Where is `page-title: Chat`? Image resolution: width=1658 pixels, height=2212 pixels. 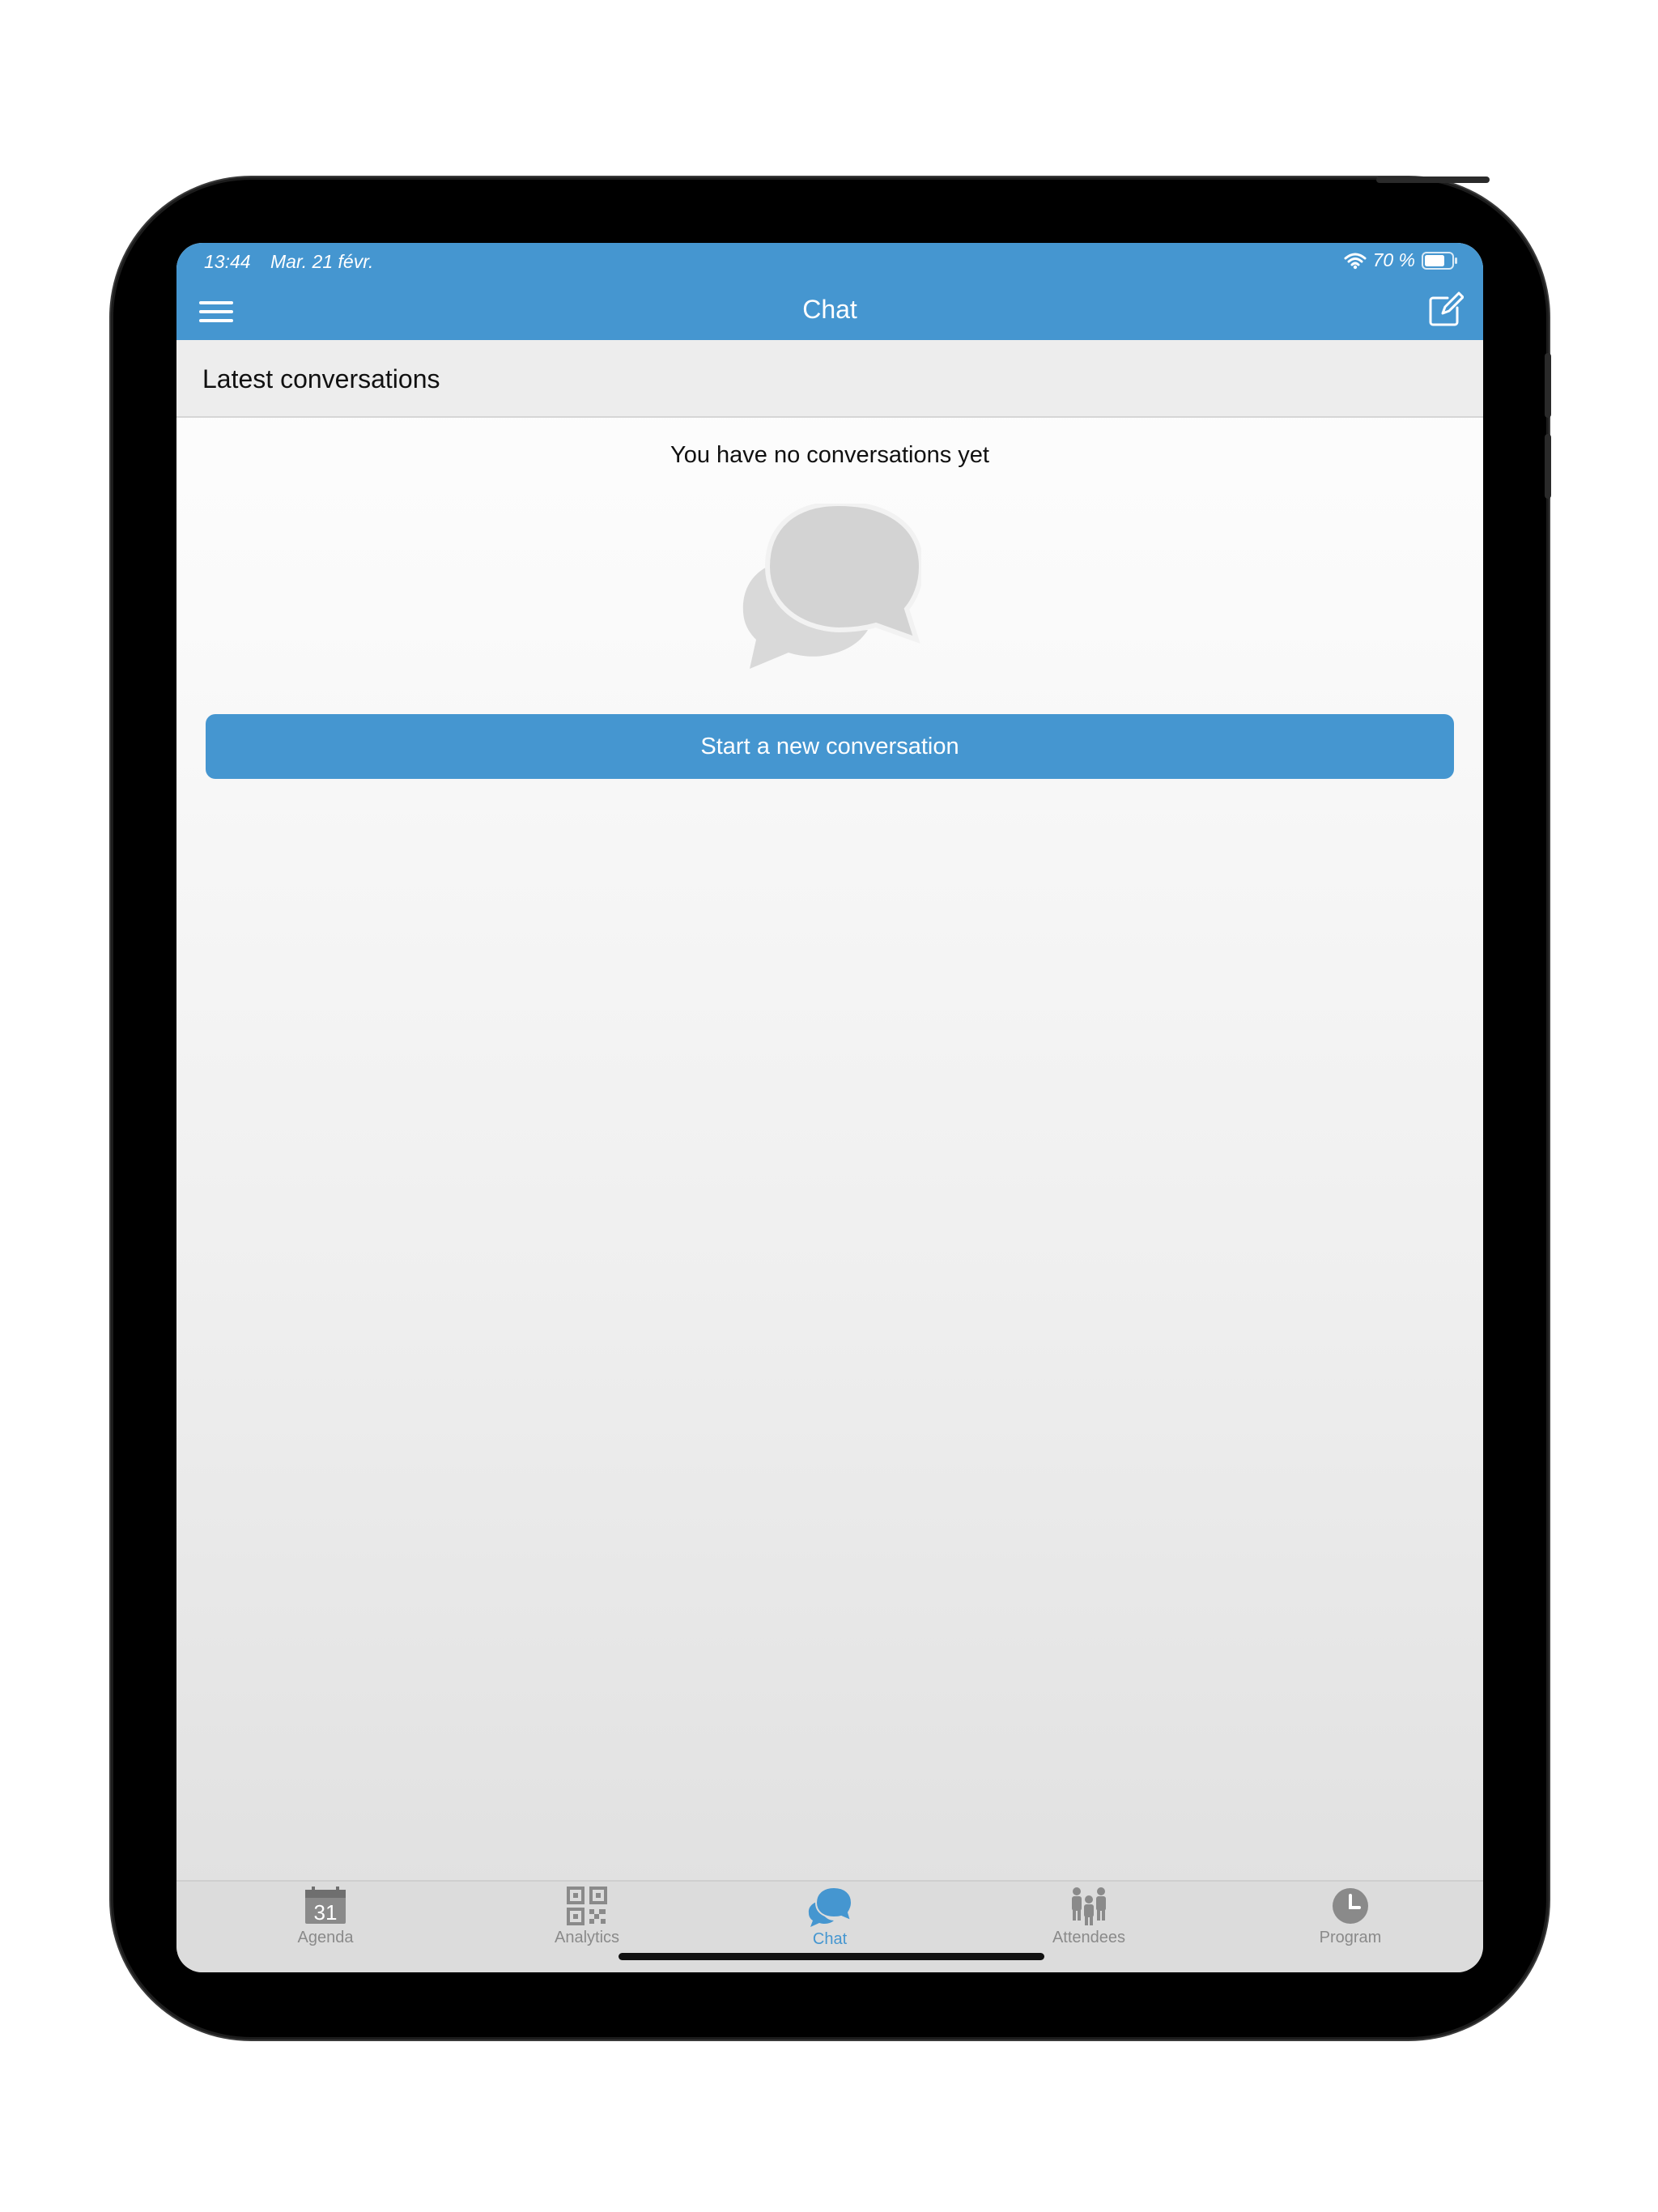
page-title: Chat is located at coordinates (829, 310).